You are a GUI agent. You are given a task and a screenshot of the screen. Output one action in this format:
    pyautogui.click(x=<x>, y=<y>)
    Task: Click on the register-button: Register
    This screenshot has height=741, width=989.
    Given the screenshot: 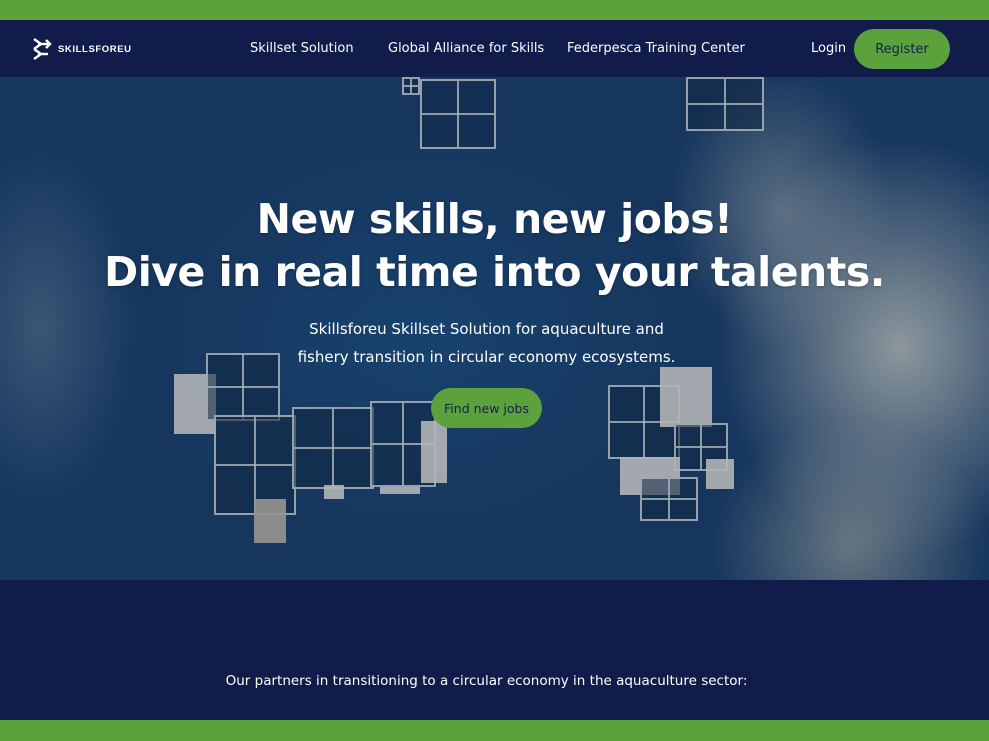 What is the action you would take?
    pyautogui.click(x=902, y=49)
    